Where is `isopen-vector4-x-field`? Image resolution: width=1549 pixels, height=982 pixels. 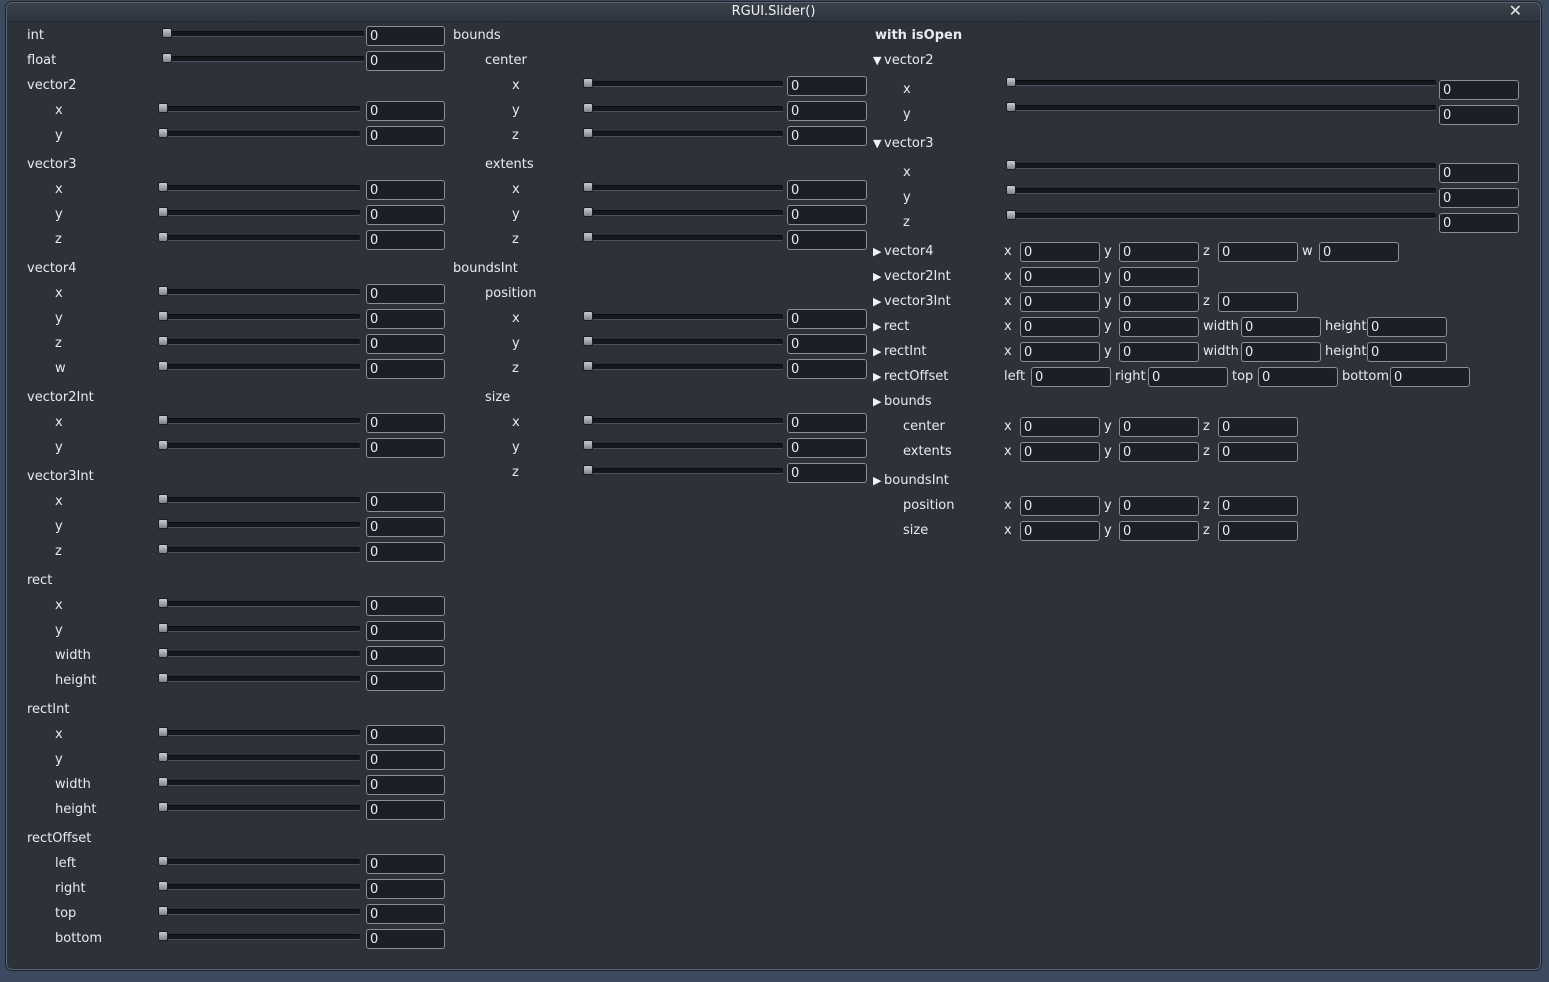
isopen-vector4-x-field is located at coordinates (1060, 252).